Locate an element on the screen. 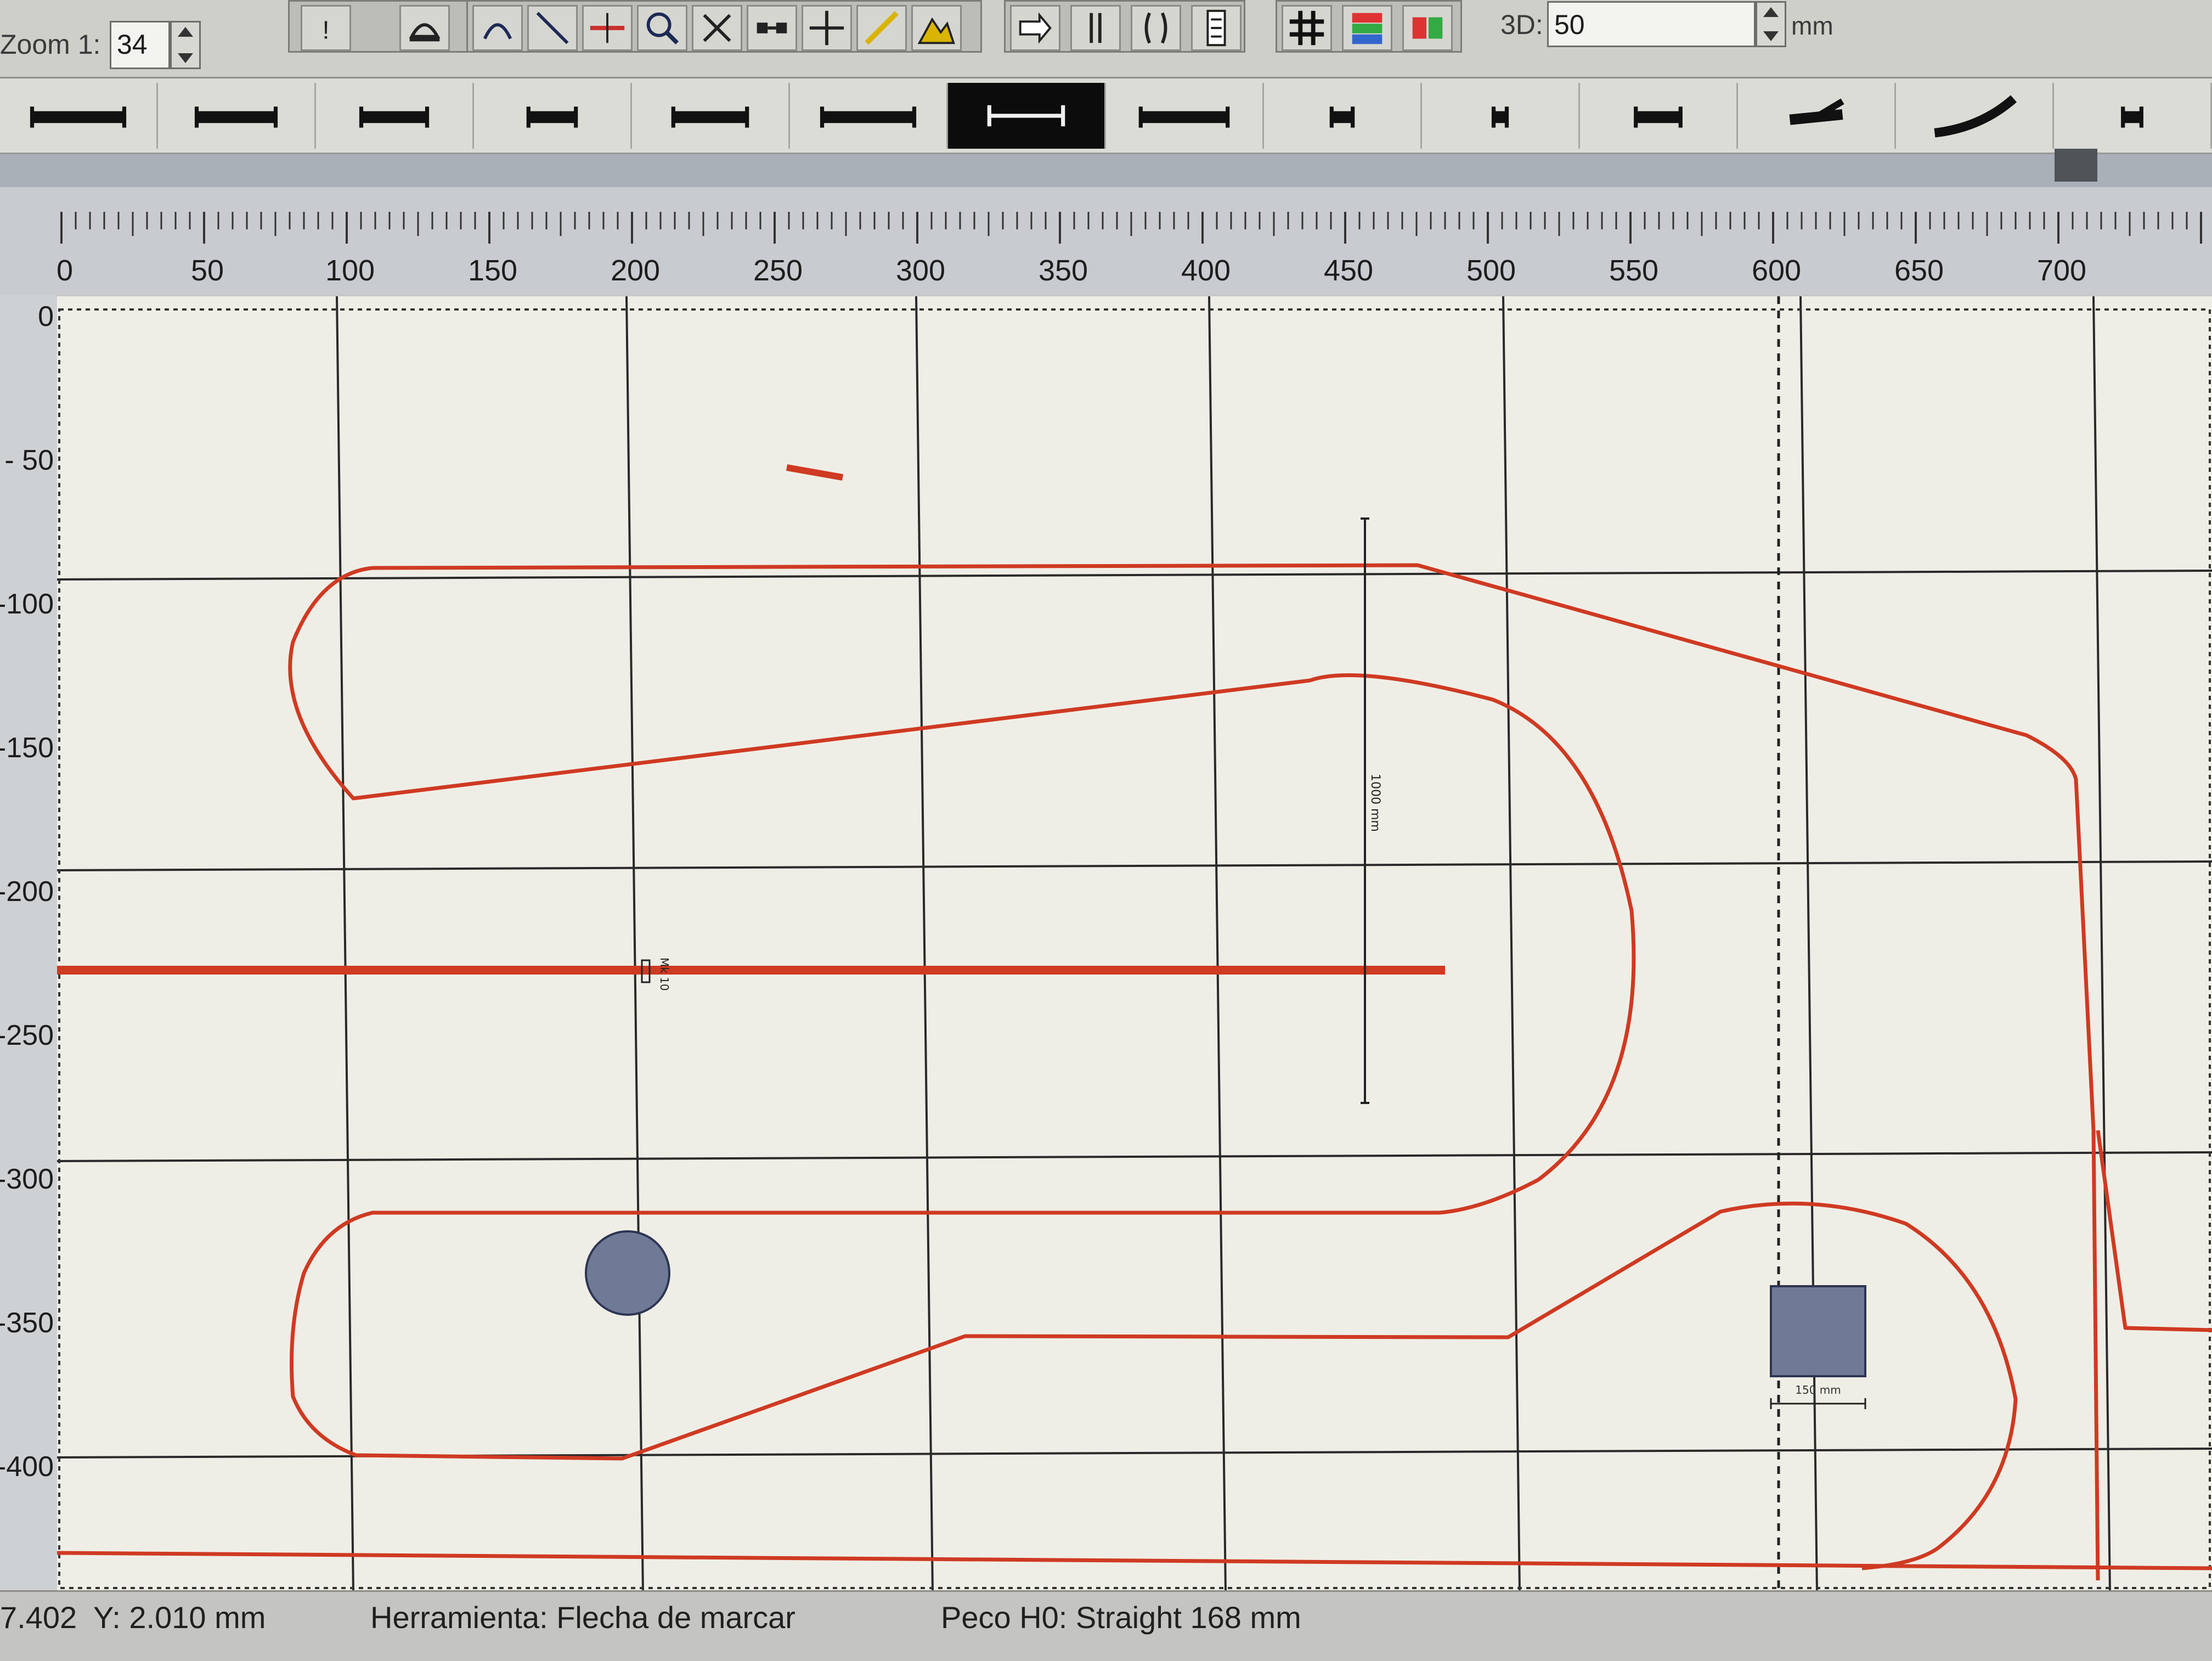 This screenshot has width=2212, height=1661. view-3d-input: 50 is located at coordinates (1651, 24).